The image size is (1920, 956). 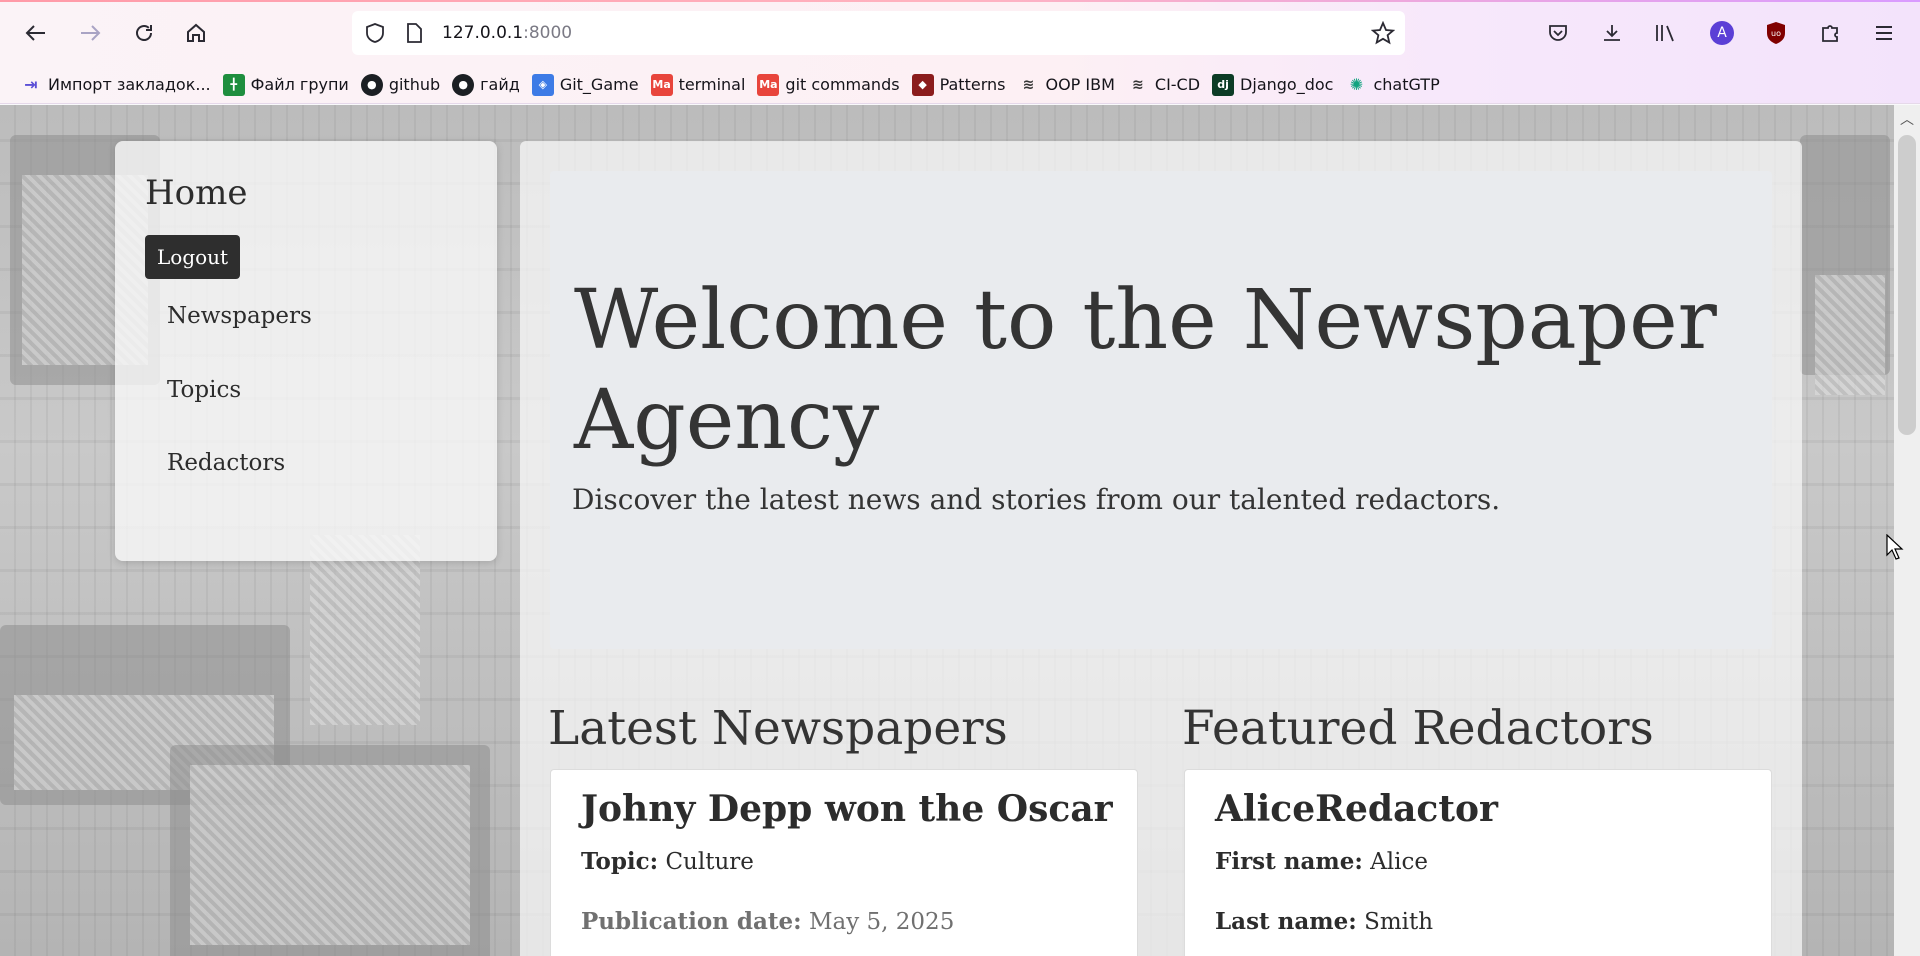 What do you see at coordinates (1287, 84) in the screenshot?
I see `bookmark-label: Django_doc` at bounding box center [1287, 84].